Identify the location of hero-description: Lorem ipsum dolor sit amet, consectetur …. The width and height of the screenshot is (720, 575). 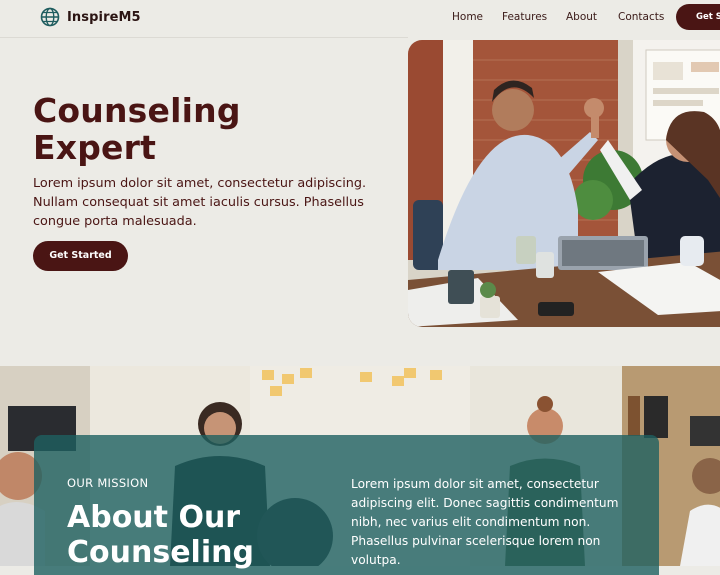
(200, 202).